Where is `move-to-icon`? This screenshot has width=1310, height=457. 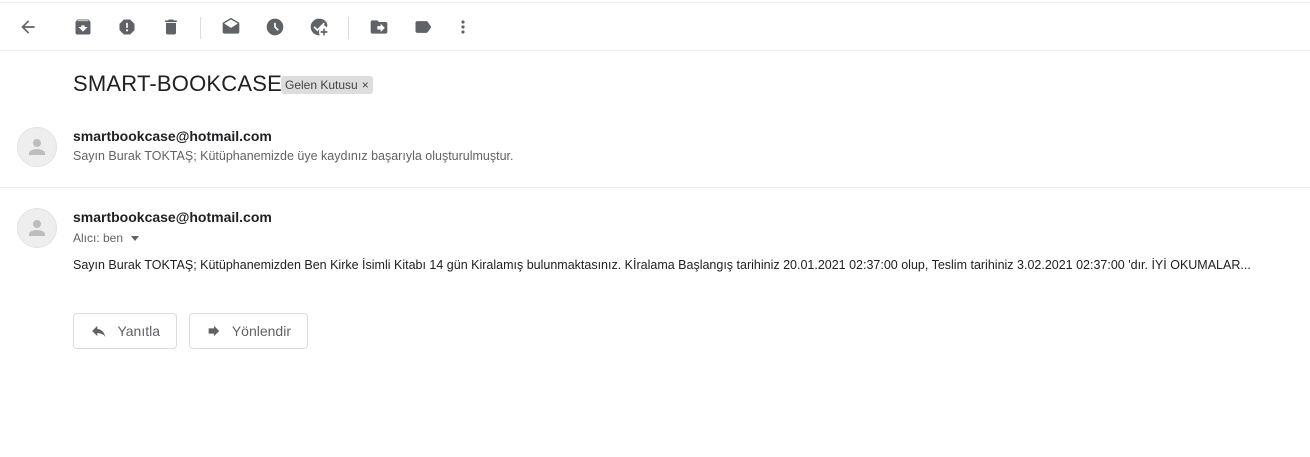 move-to-icon is located at coordinates (379, 27).